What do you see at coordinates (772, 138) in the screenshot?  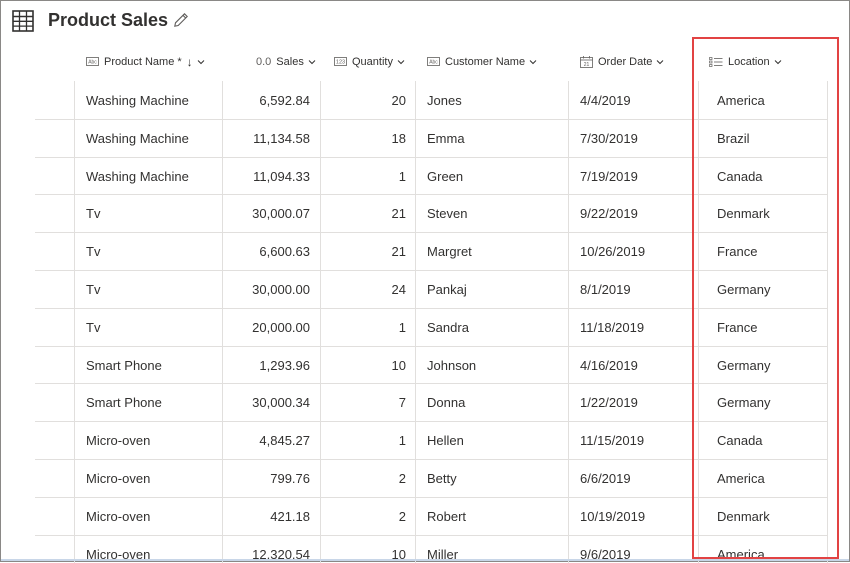 I see `cell-location: Brazil` at bounding box center [772, 138].